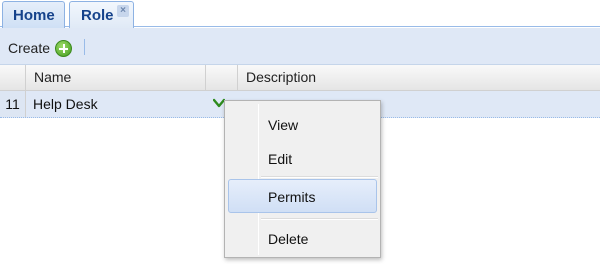  I want to click on menu-item-view-label: View, so click(283, 125).